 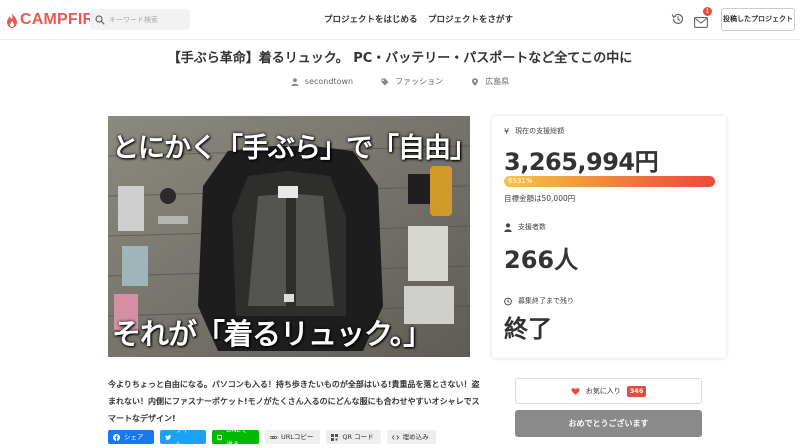 I want to click on facebook-share-button: シェア, so click(x=131, y=437).